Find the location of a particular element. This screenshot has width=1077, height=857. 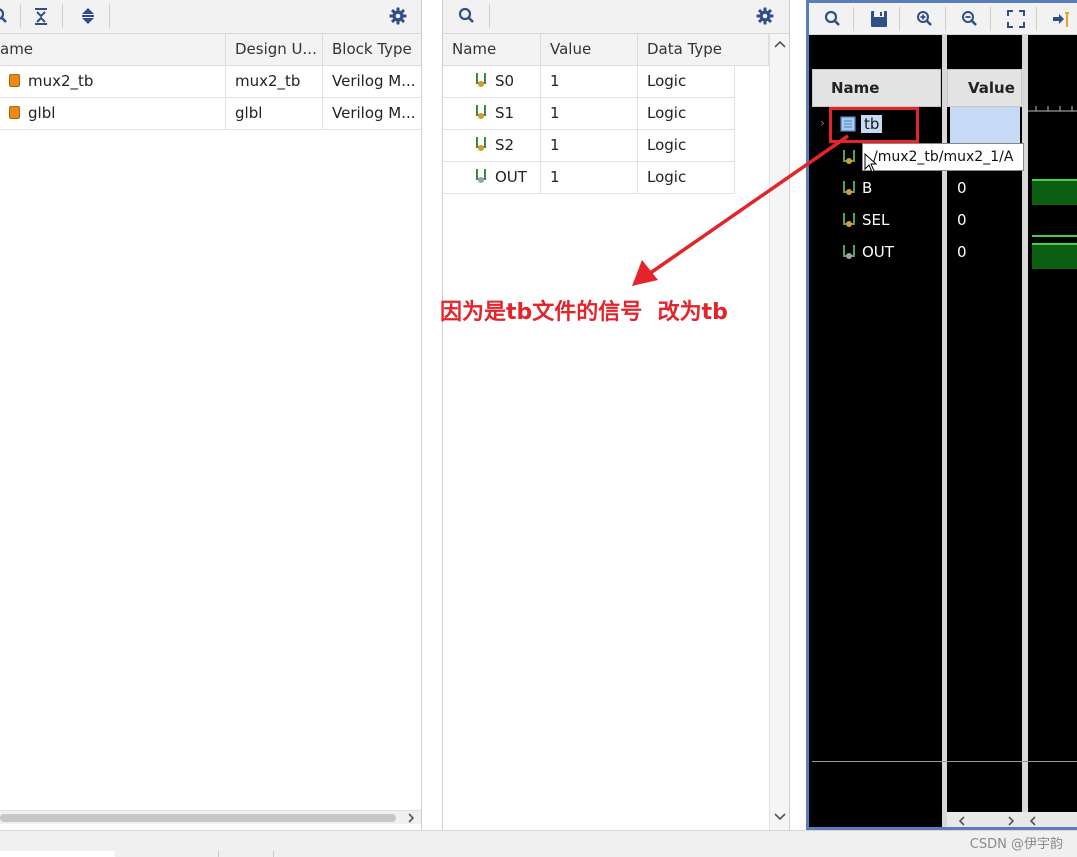

objects-row-s1: S1 1 Logic is located at coordinates (589, 114).